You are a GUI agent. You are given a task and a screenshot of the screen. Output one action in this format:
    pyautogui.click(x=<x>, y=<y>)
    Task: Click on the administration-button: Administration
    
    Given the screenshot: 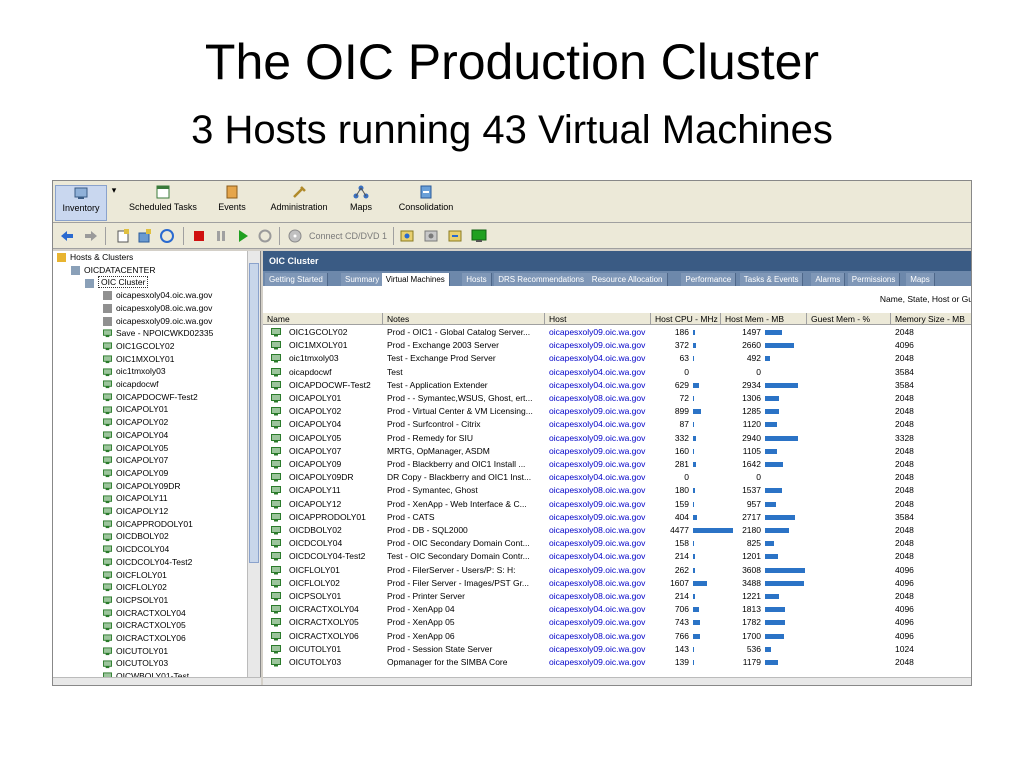 What is the action you would take?
    pyautogui.click(x=299, y=203)
    